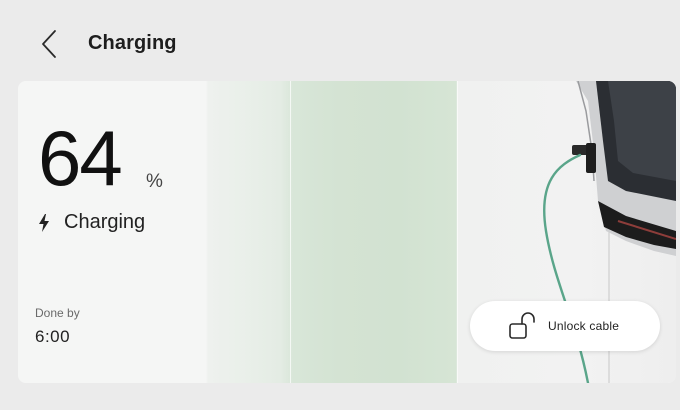  I want to click on battery-level-unit: %, so click(154, 181).